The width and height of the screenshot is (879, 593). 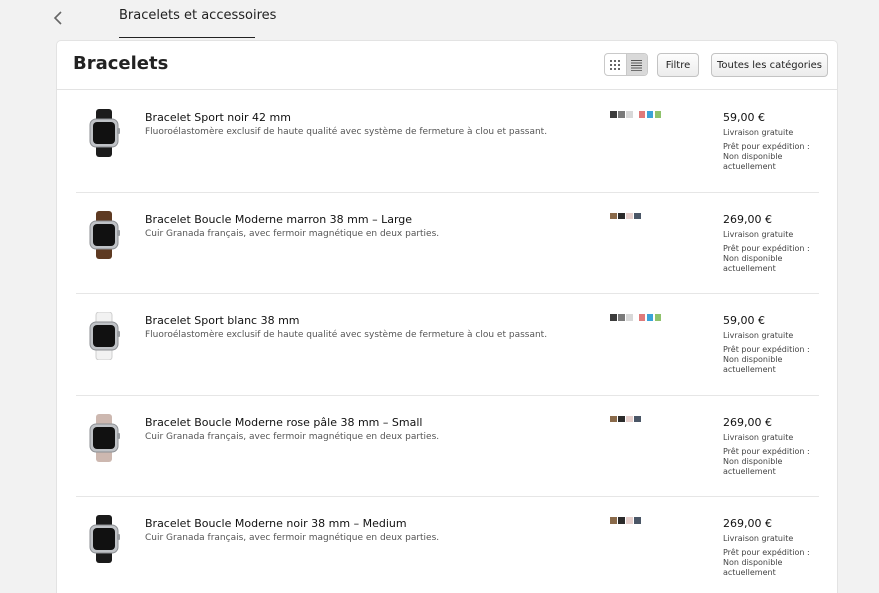 I want to click on grid-view-icon, so click(x=615, y=64).